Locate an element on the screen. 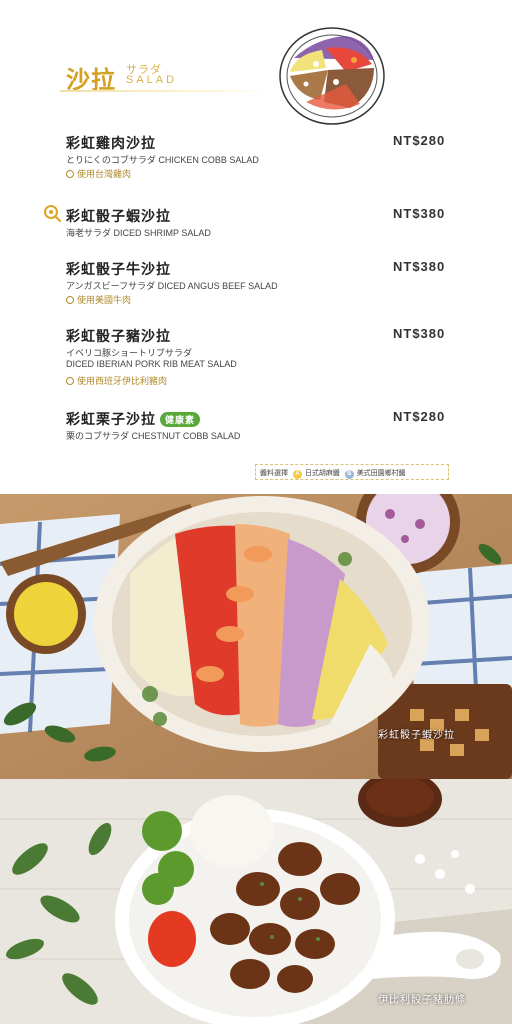  recommend-icon is located at coordinates (52, 213).